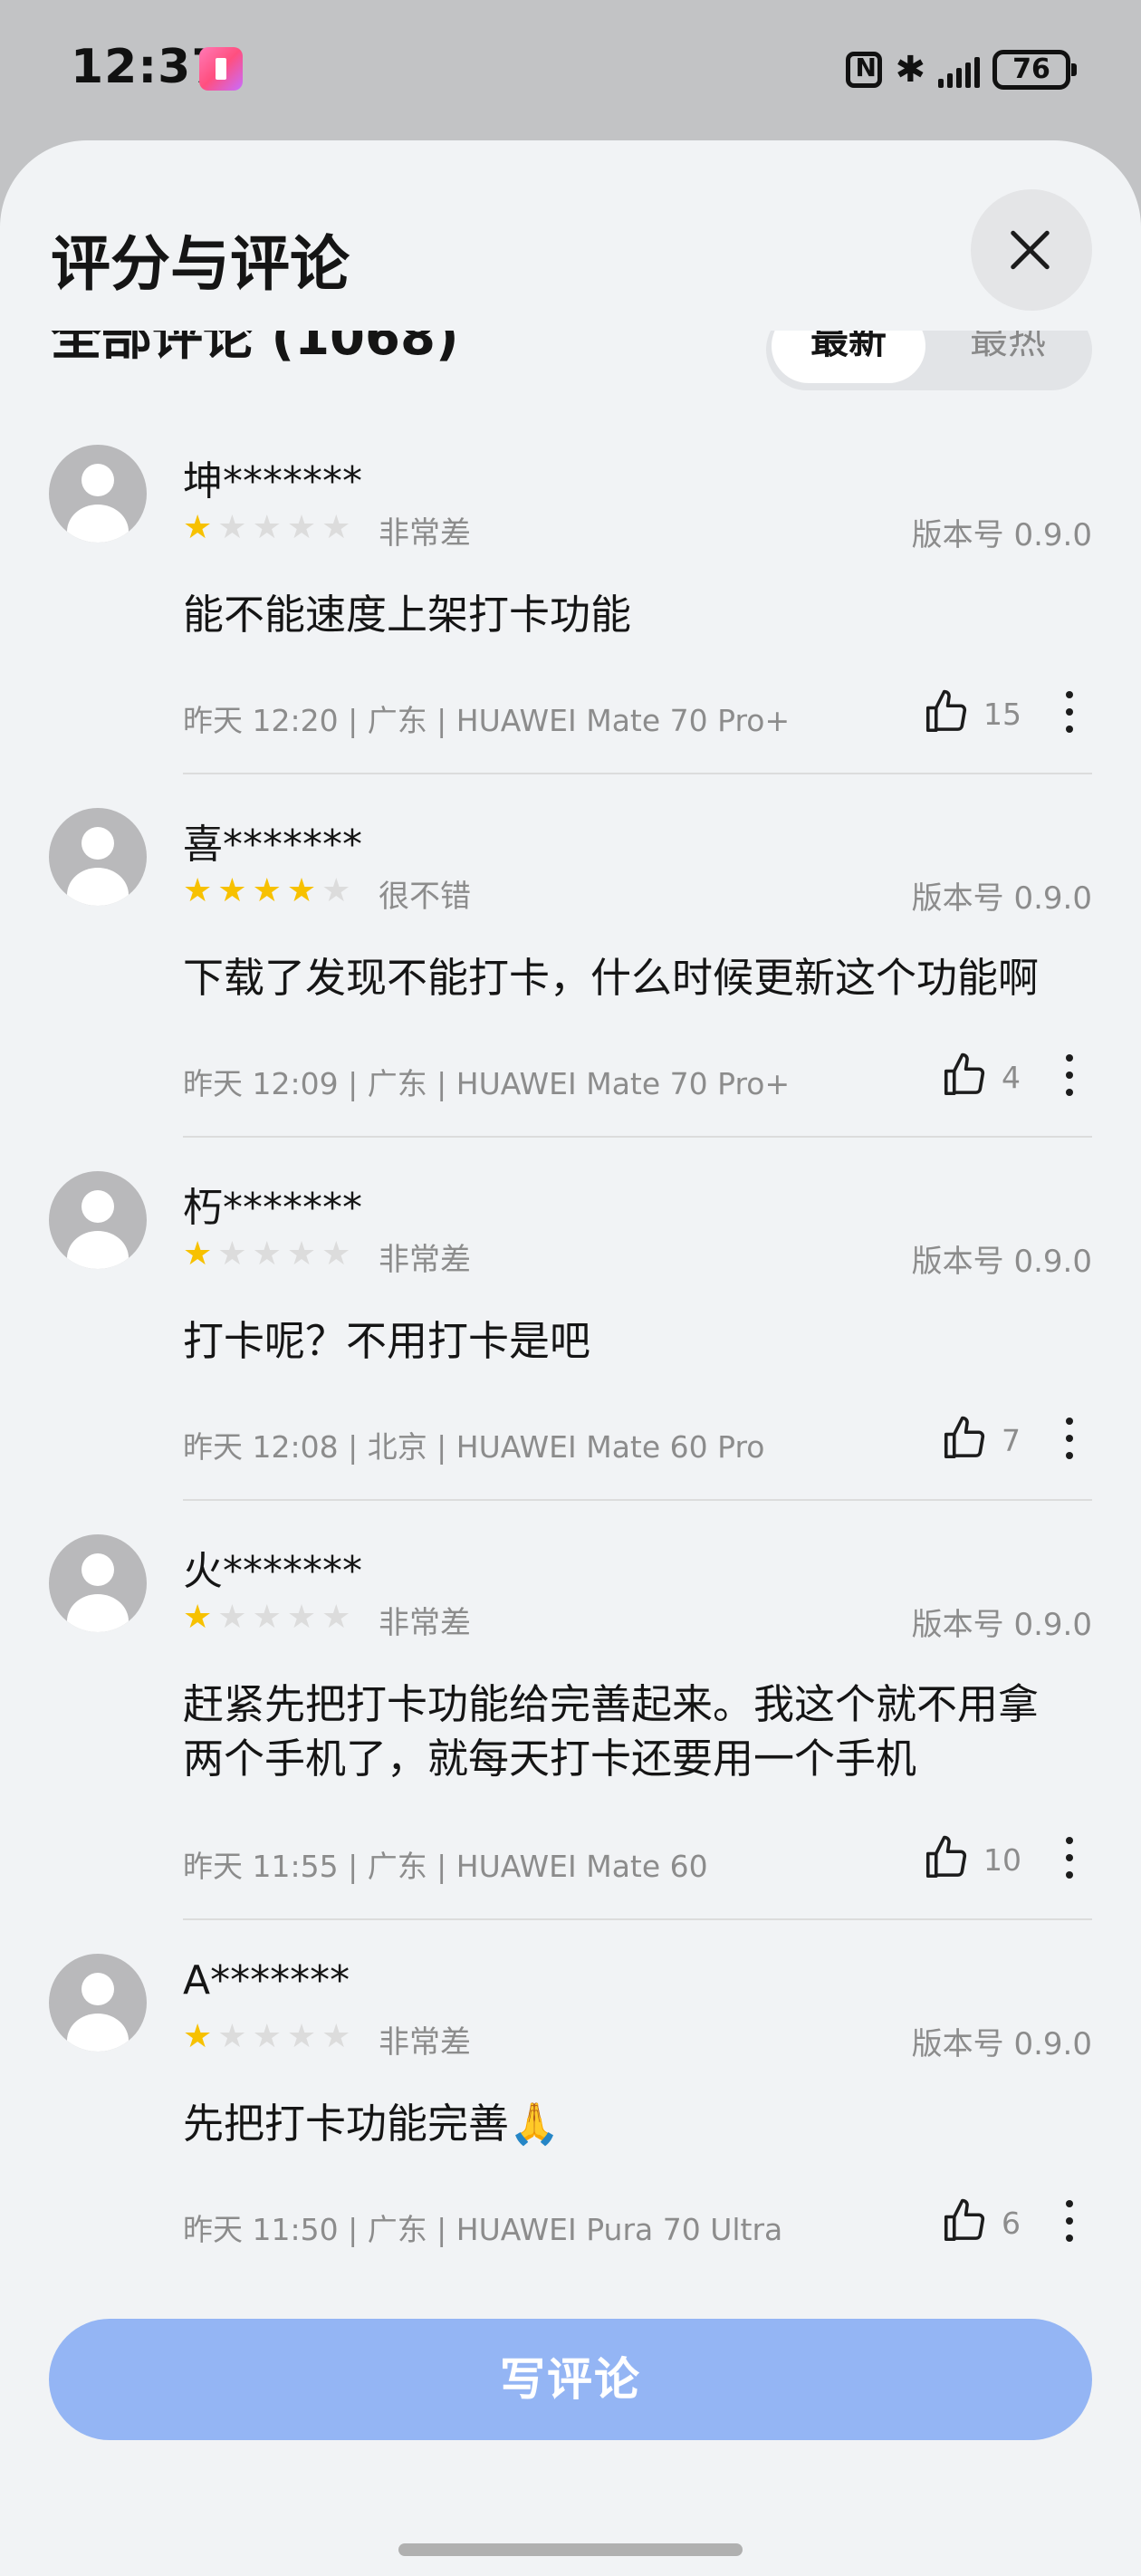 The image size is (1141, 2576). What do you see at coordinates (272, 1208) in the screenshot?
I see `review-username: 朽*******` at bounding box center [272, 1208].